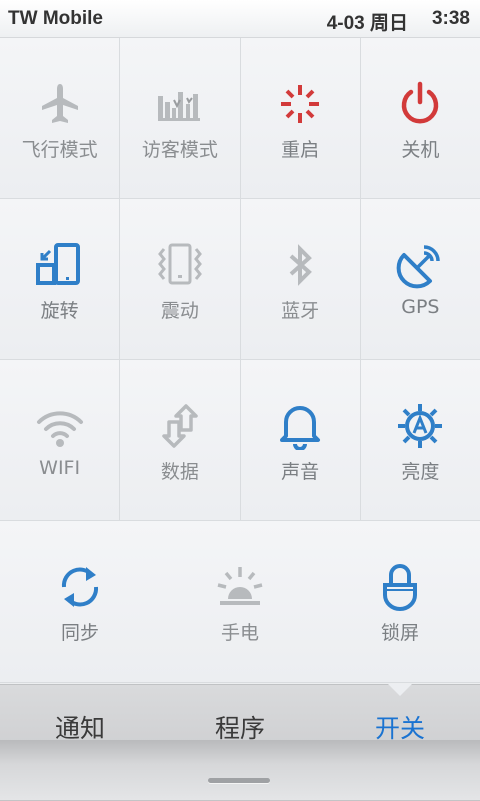 The image size is (480, 801). Describe the element at coordinates (59, 103) in the screenshot. I see `airplane-icon` at that location.